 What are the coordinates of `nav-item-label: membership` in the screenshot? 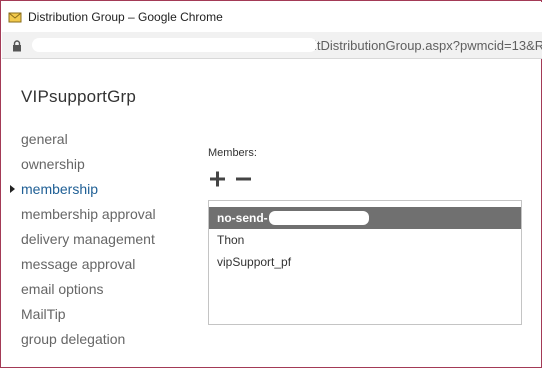 It's located at (60, 189).